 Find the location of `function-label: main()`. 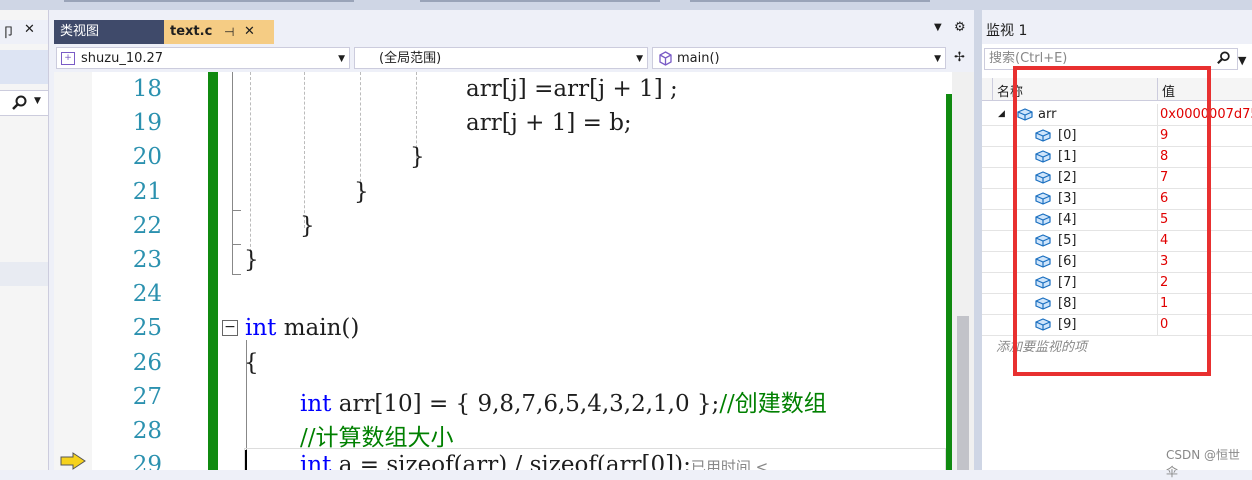

function-label: main() is located at coordinates (698, 58).